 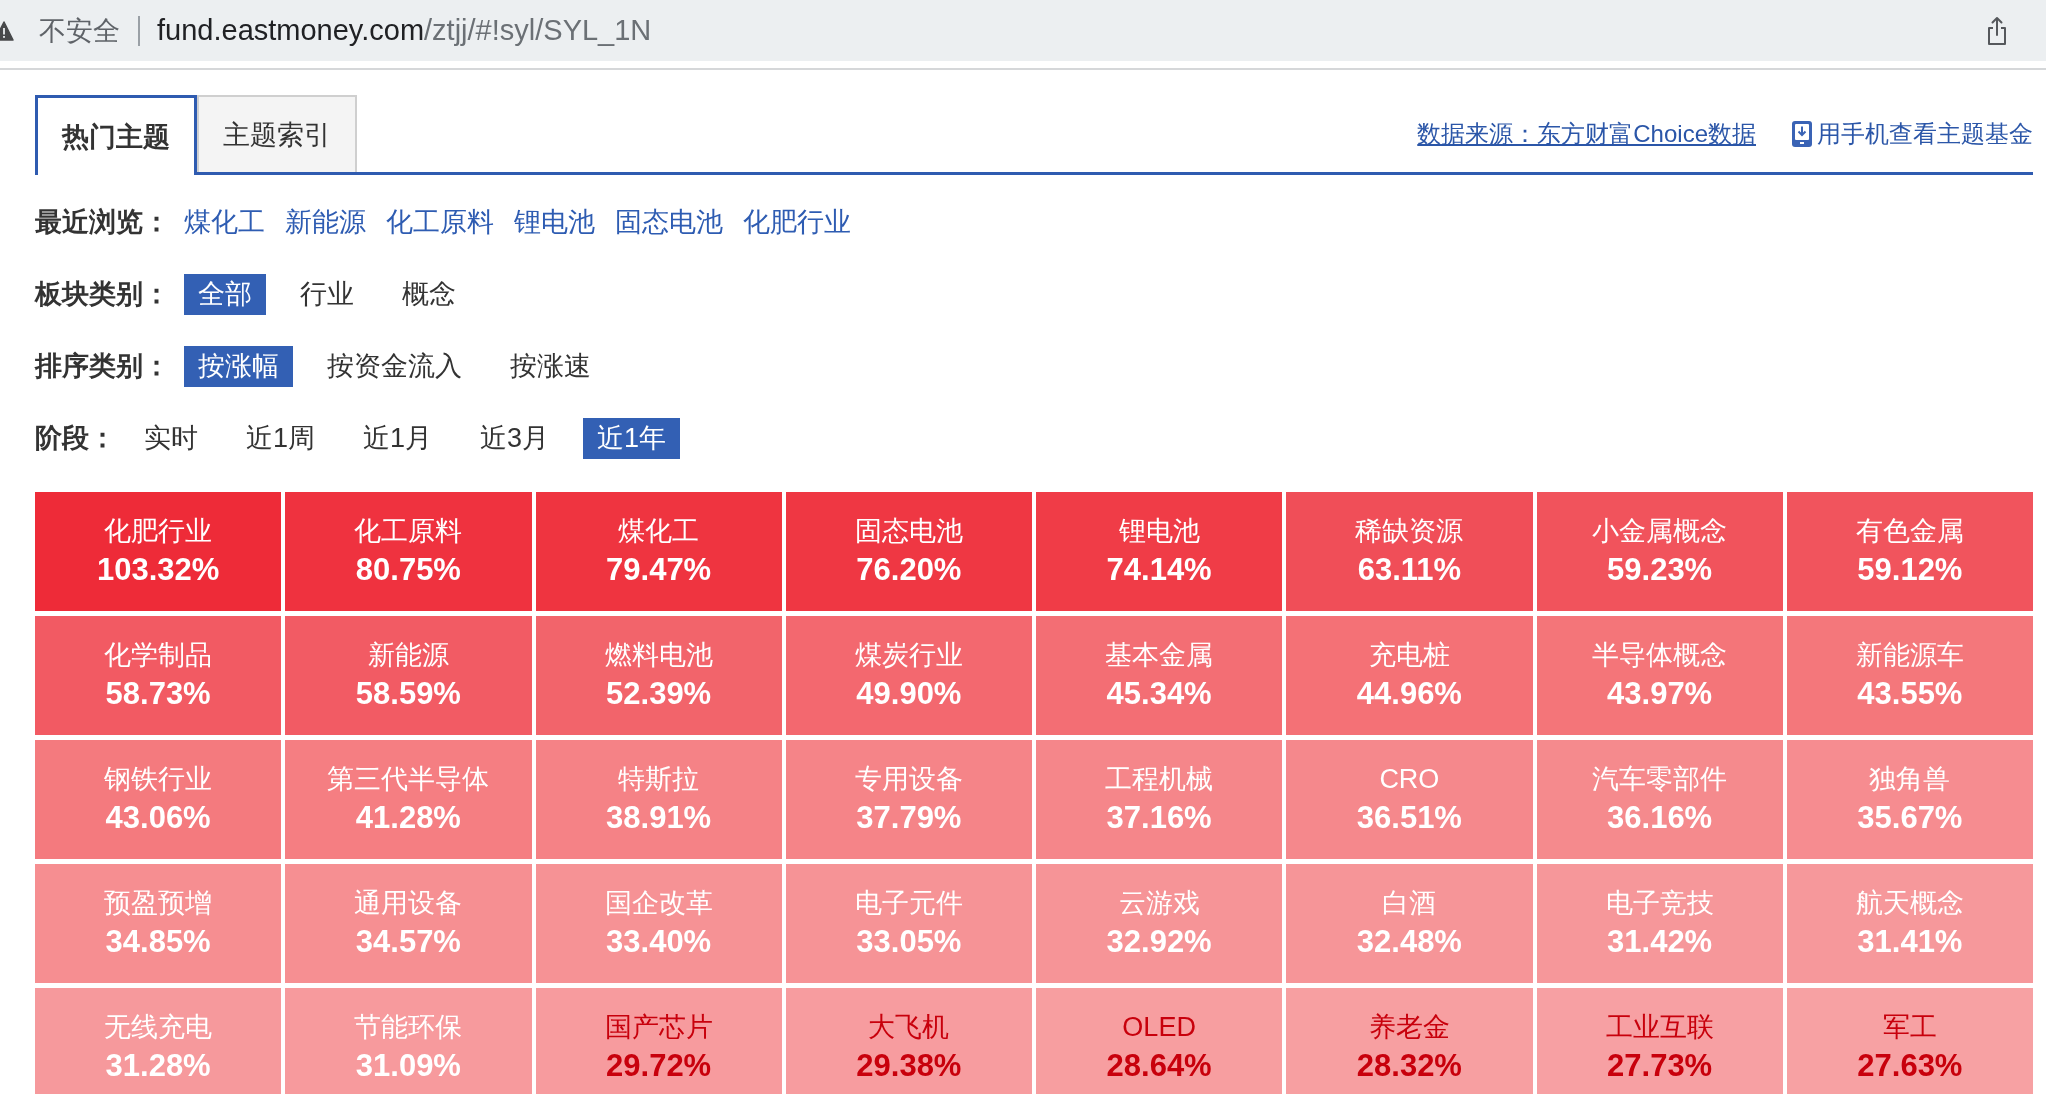 I want to click on theme-tile: 工程机械 37.16%, so click(x=1159, y=799).